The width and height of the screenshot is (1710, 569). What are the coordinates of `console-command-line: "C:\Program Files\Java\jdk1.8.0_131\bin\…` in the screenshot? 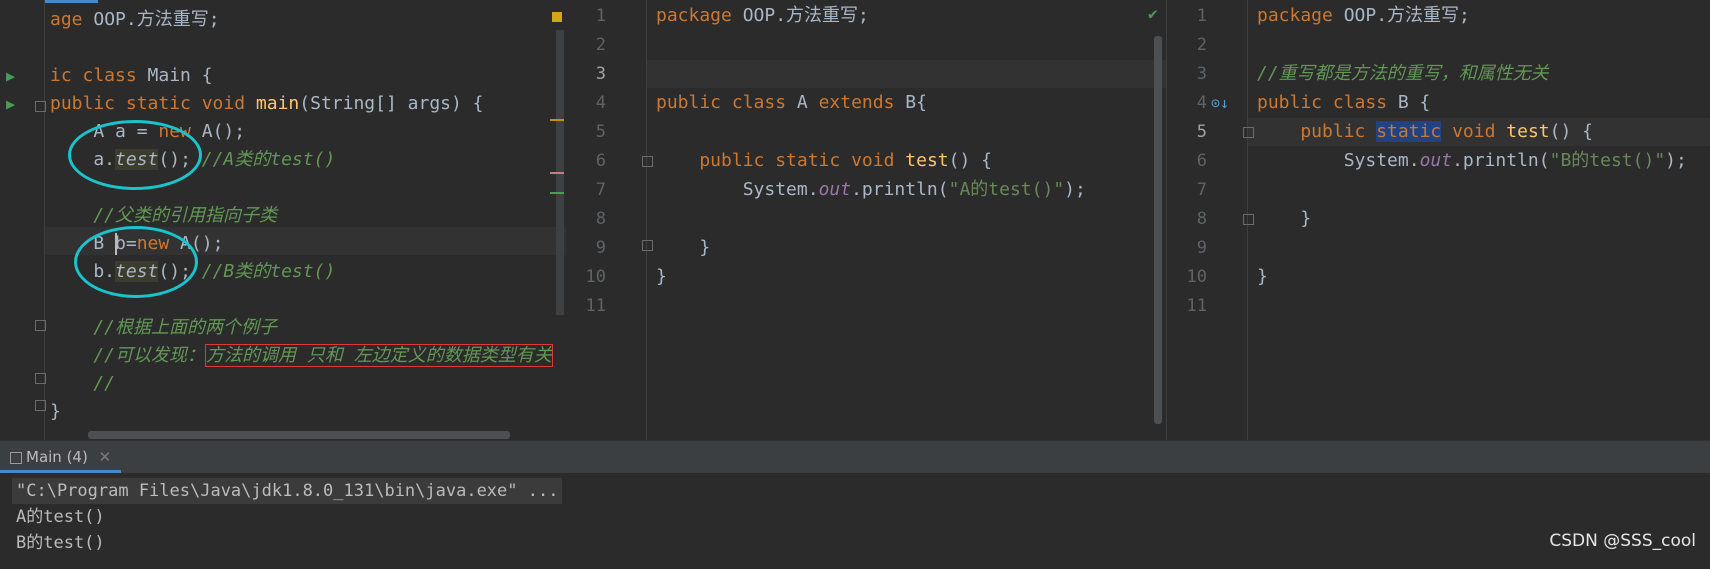 It's located at (287, 491).